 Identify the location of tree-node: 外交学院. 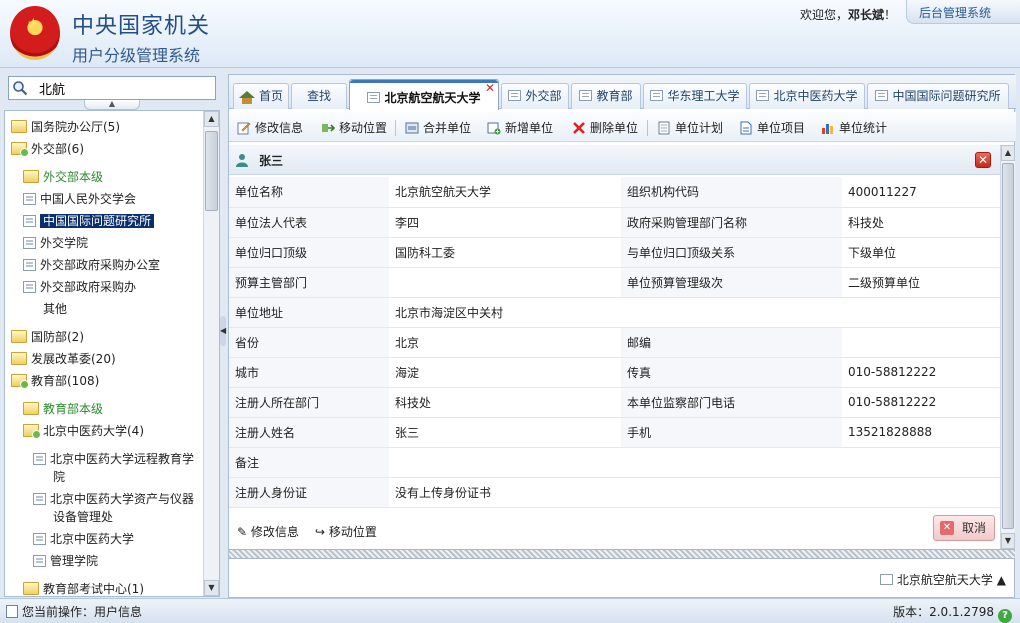
(55, 243).